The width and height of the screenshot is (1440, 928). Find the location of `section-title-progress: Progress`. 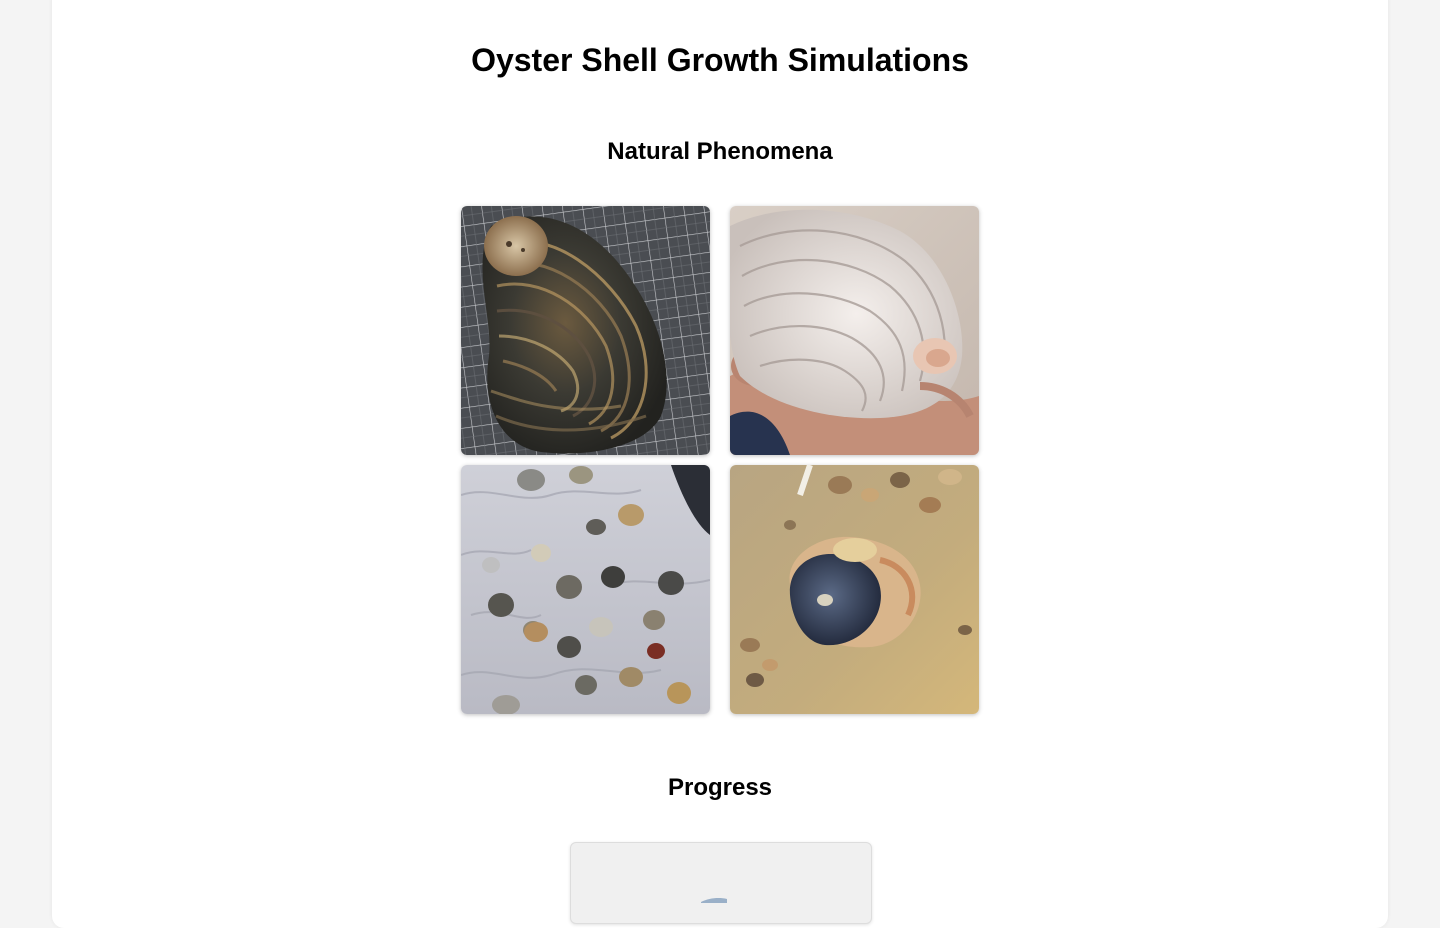

section-title-progress: Progress is located at coordinates (720, 787).